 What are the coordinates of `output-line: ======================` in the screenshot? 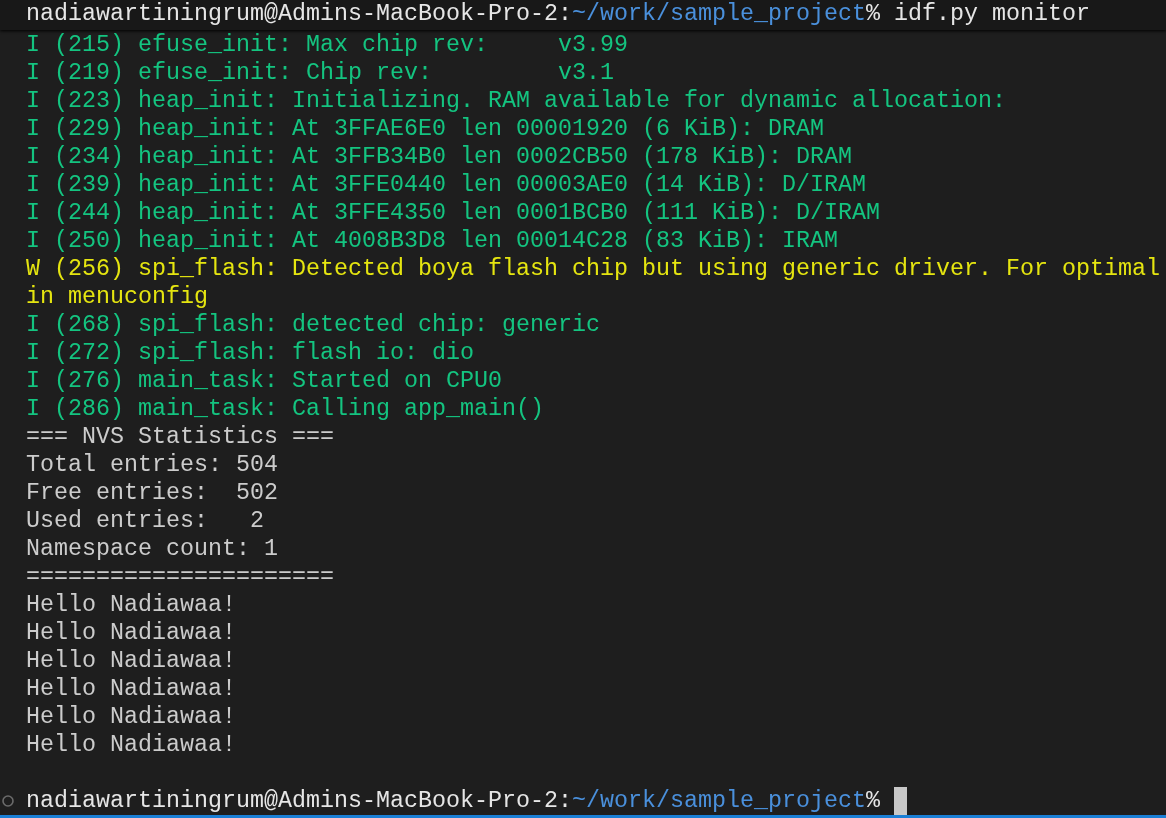 It's located at (180, 577).